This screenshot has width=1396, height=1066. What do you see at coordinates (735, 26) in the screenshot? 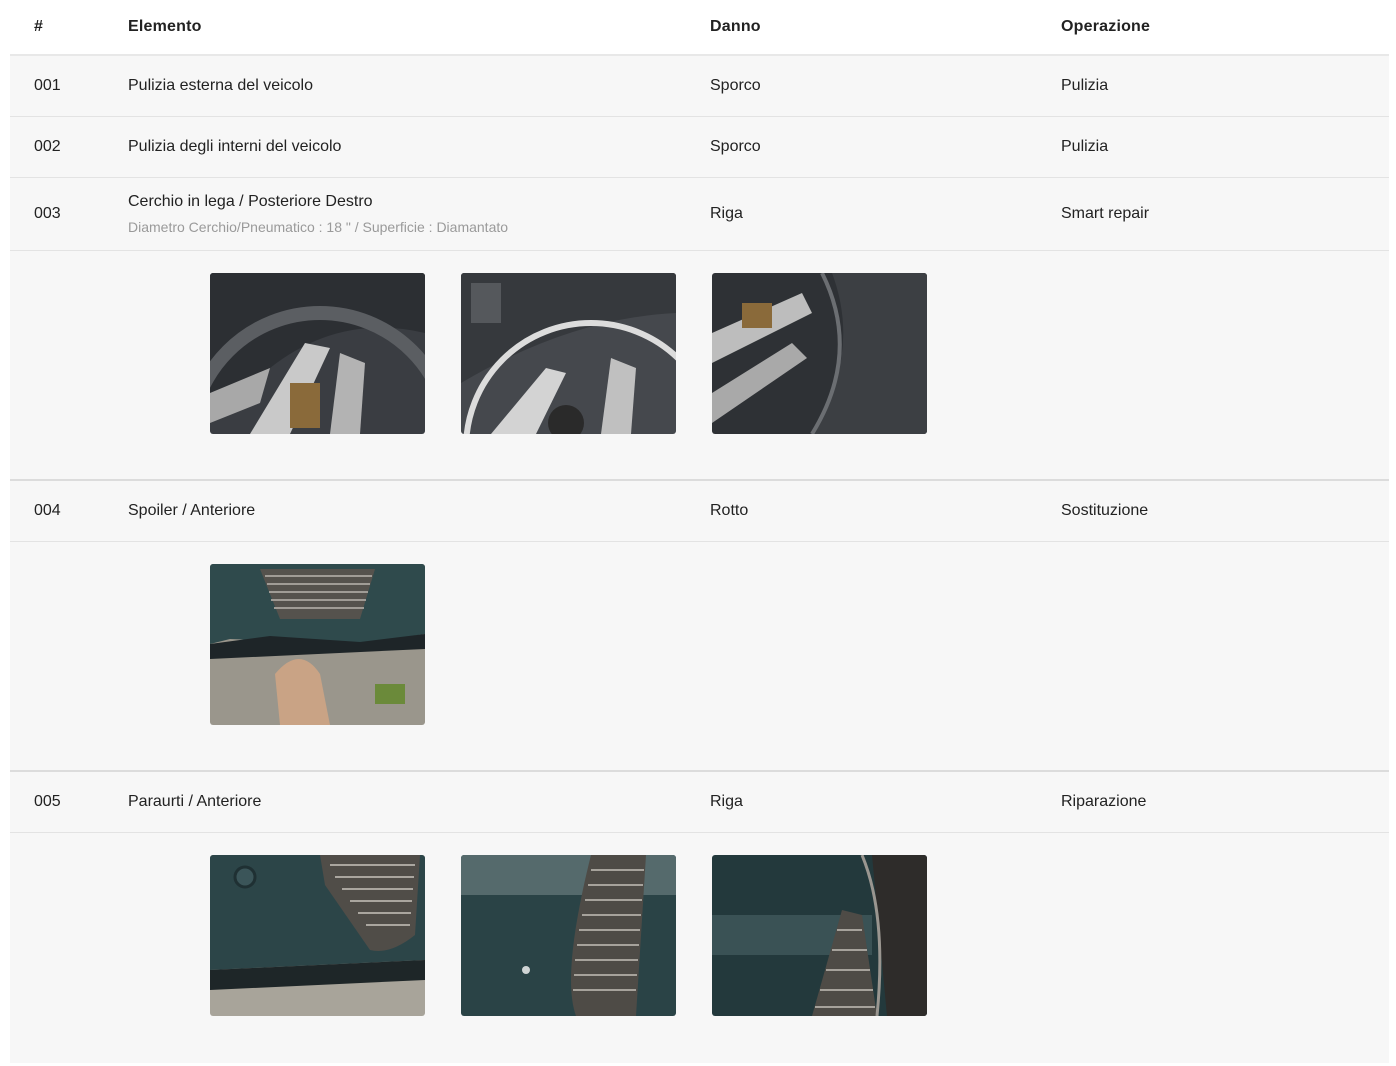
I see `header-damage: Danno` at bounding box center [735, 26].